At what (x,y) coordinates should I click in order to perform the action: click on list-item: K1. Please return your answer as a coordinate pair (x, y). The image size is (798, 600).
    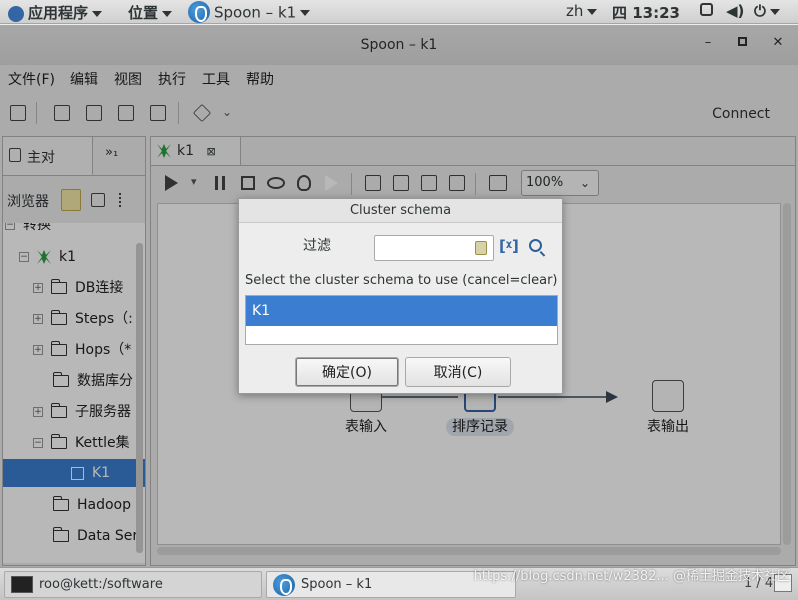
    Looking at the image, I should click on (401, 311).